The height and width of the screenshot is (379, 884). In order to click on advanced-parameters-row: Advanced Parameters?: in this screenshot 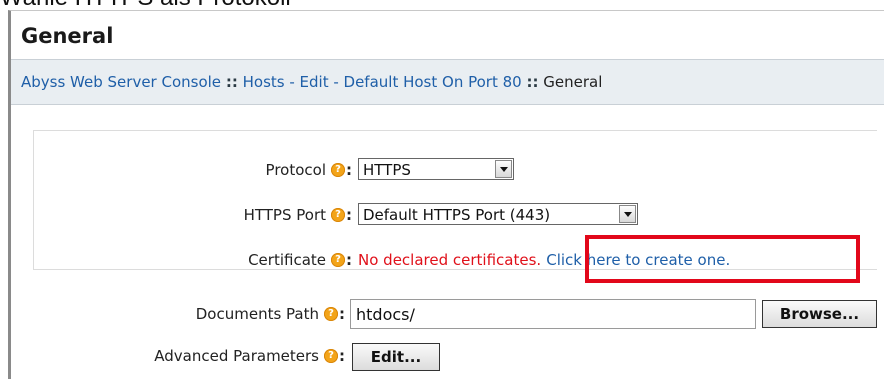, I will do `click(172, 356)`.